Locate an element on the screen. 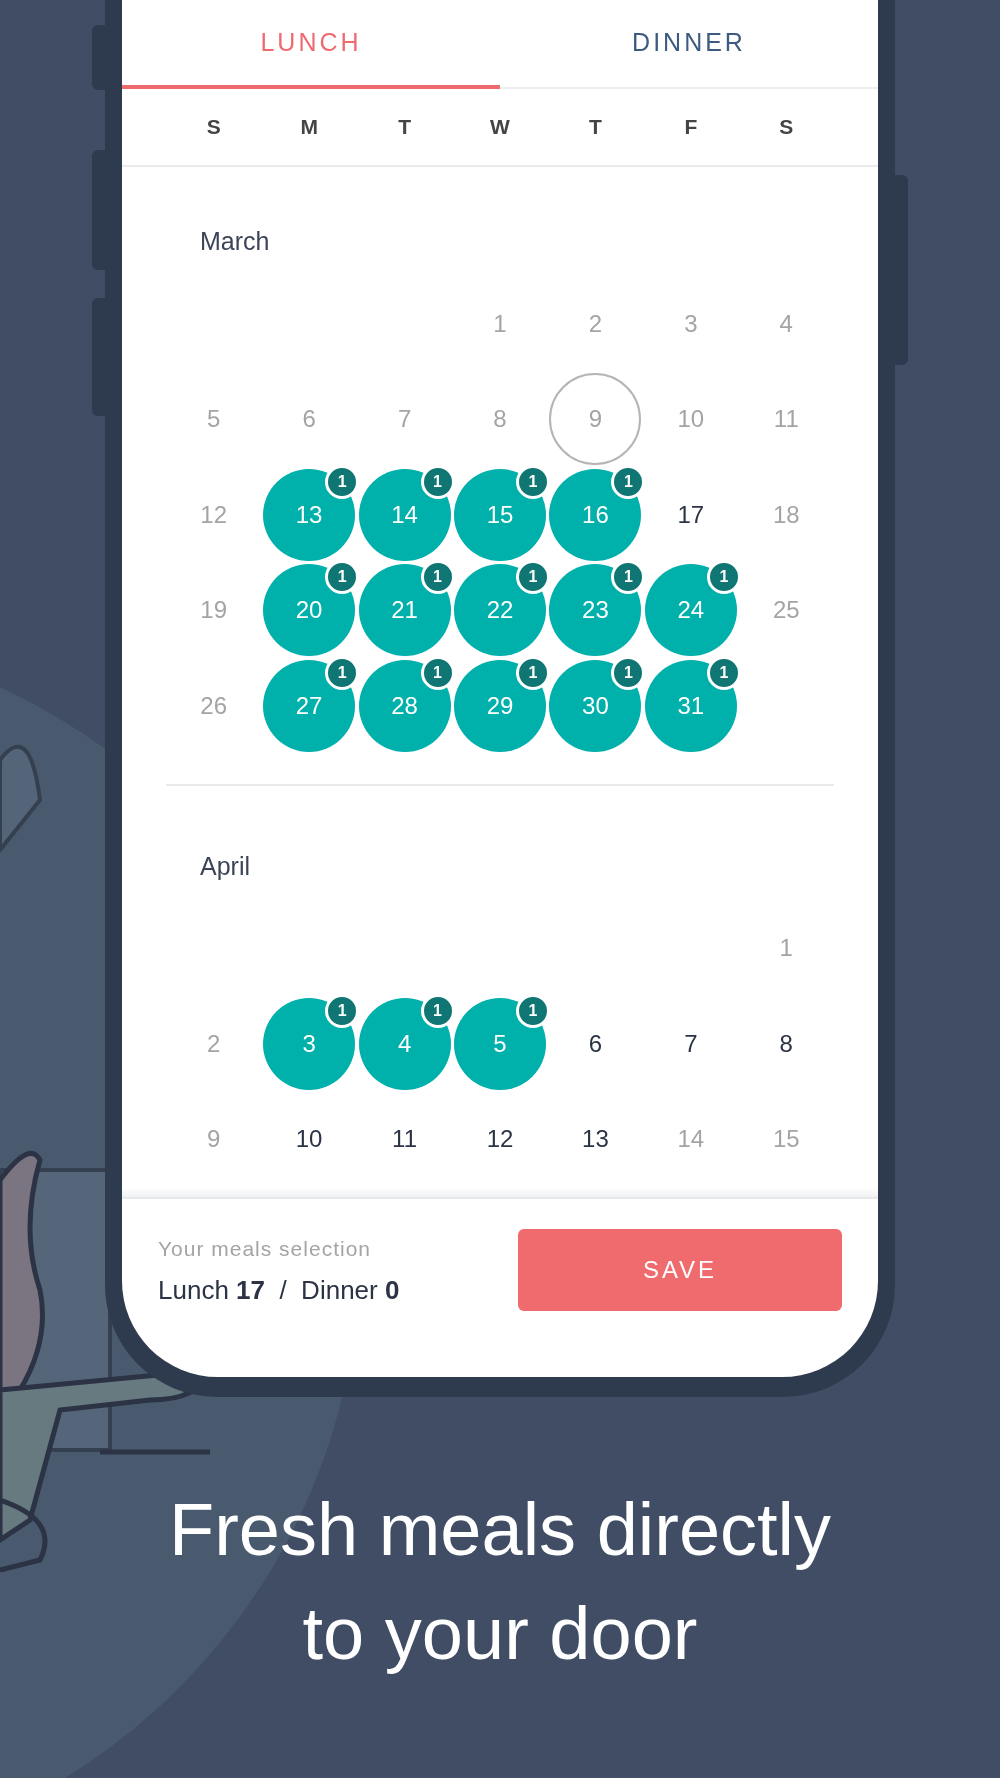 The image size is (1000, 1778). calendar-day: 4 1 is located at coordinates (404, 1043).